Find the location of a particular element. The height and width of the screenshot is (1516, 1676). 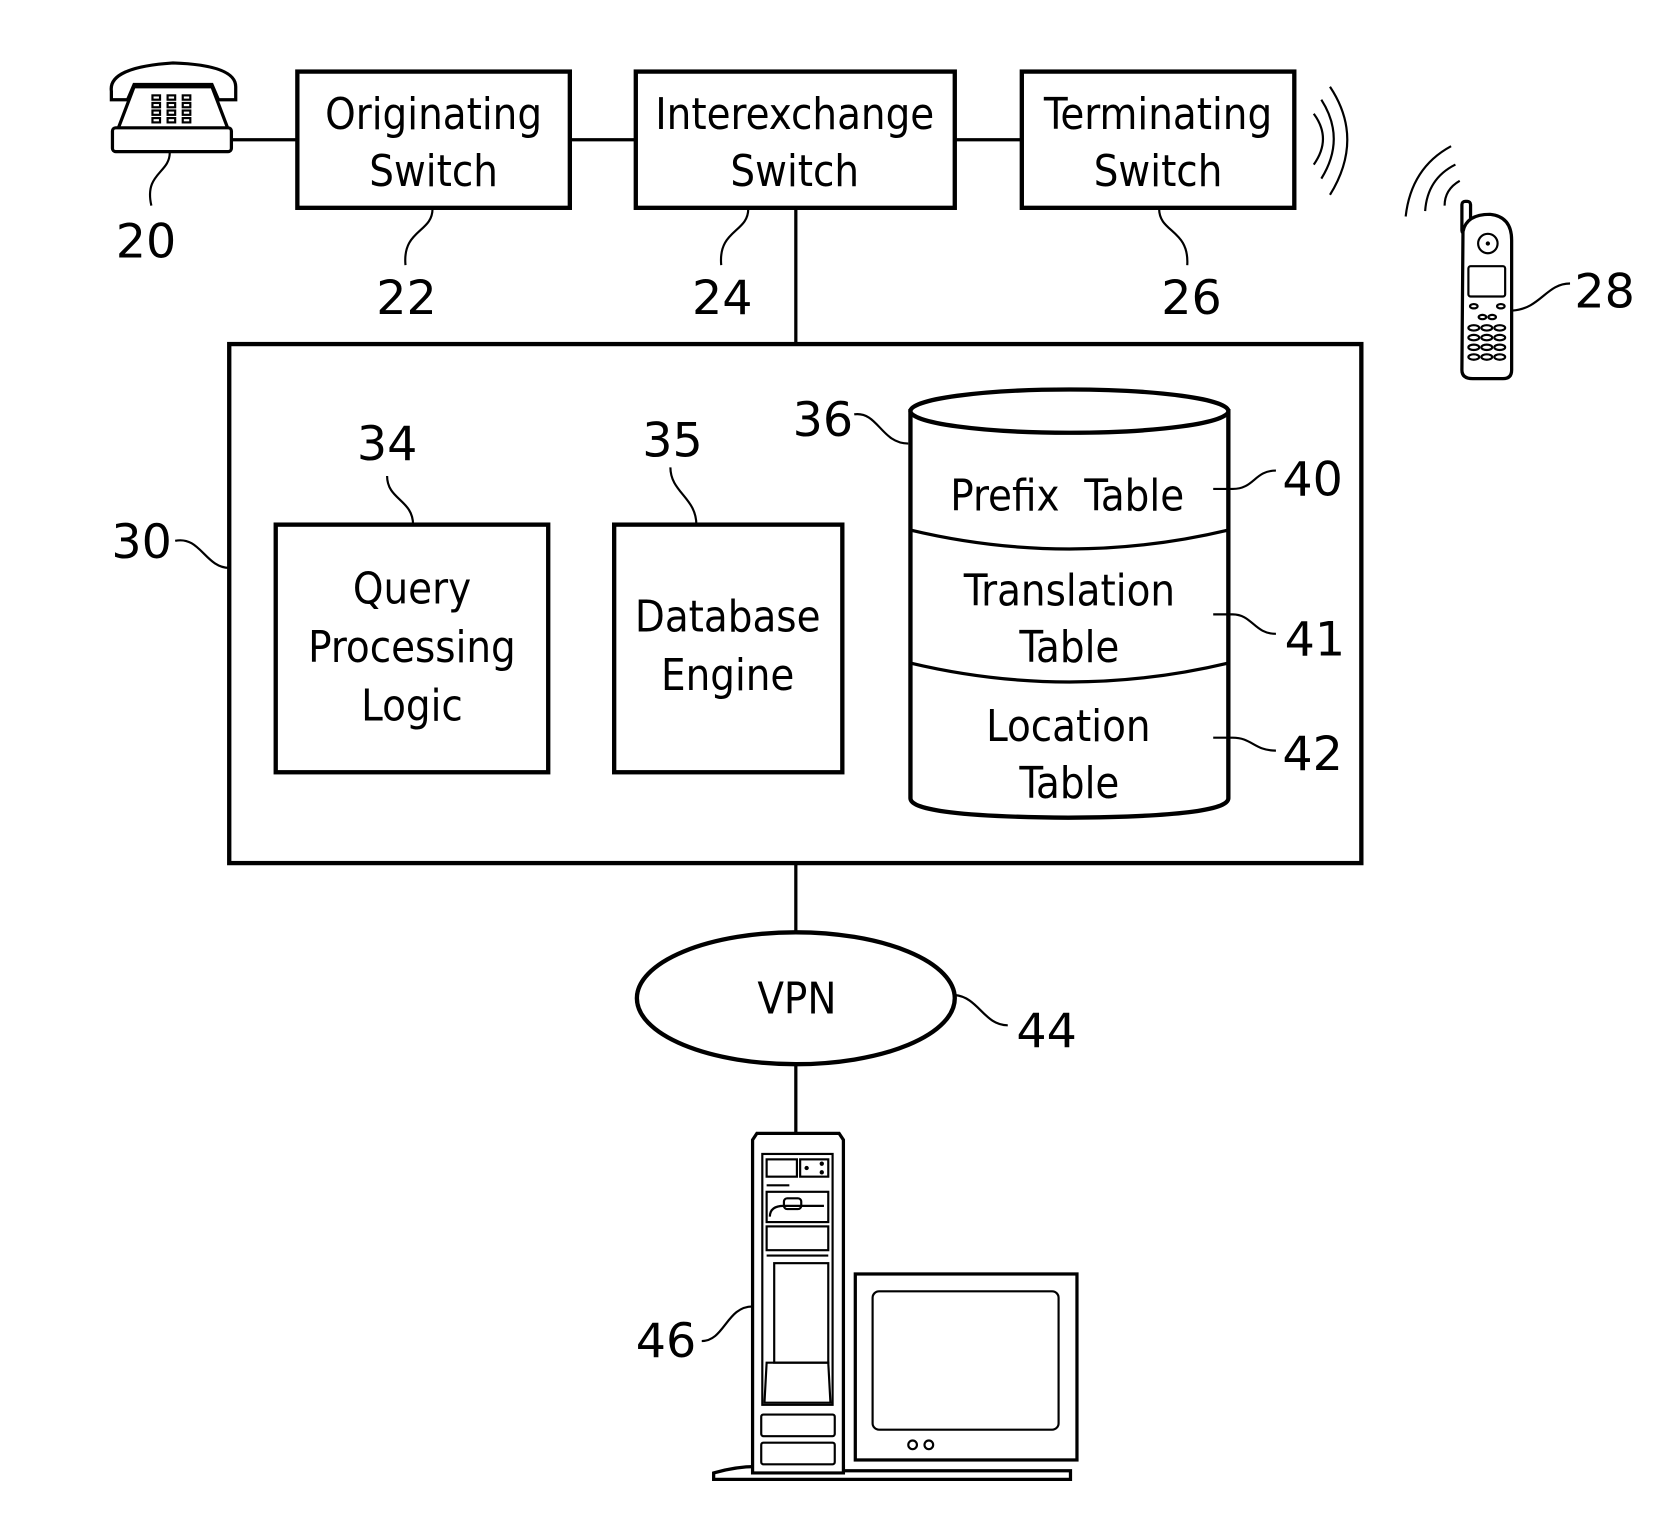

location-table-label-line2: Table is located at coordinates (1068, 784).